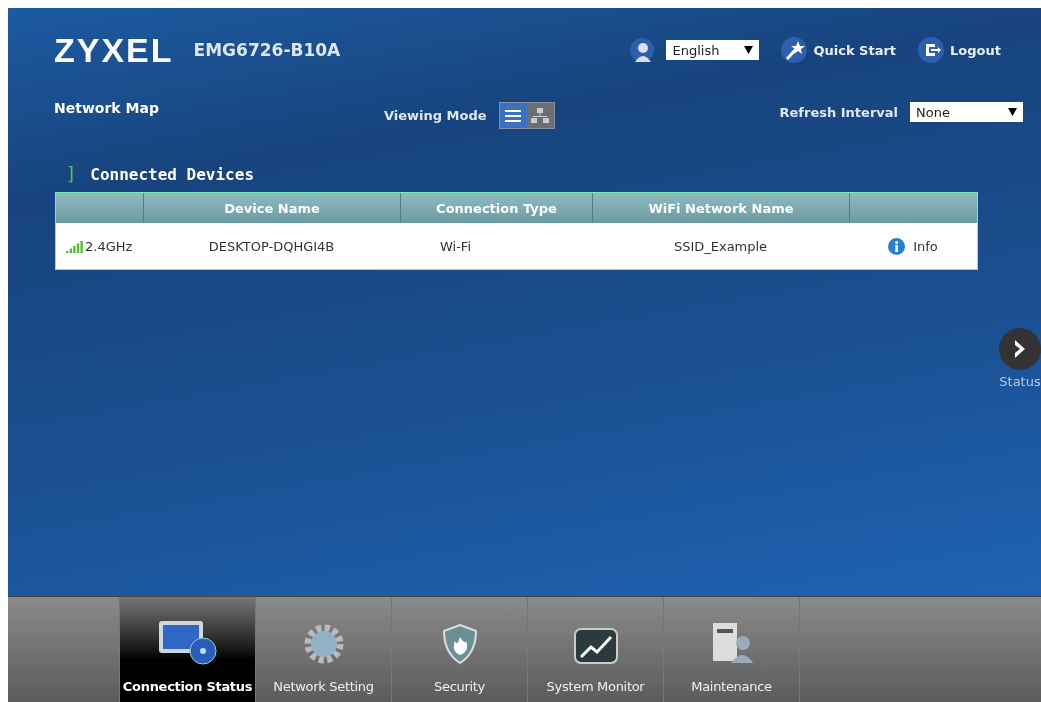 The width and height of the screenshot is (1041, 702). Describe the element at coordinates (99, 246) in the screenshot. I see `table-cell: 2.4GHz` at that location.